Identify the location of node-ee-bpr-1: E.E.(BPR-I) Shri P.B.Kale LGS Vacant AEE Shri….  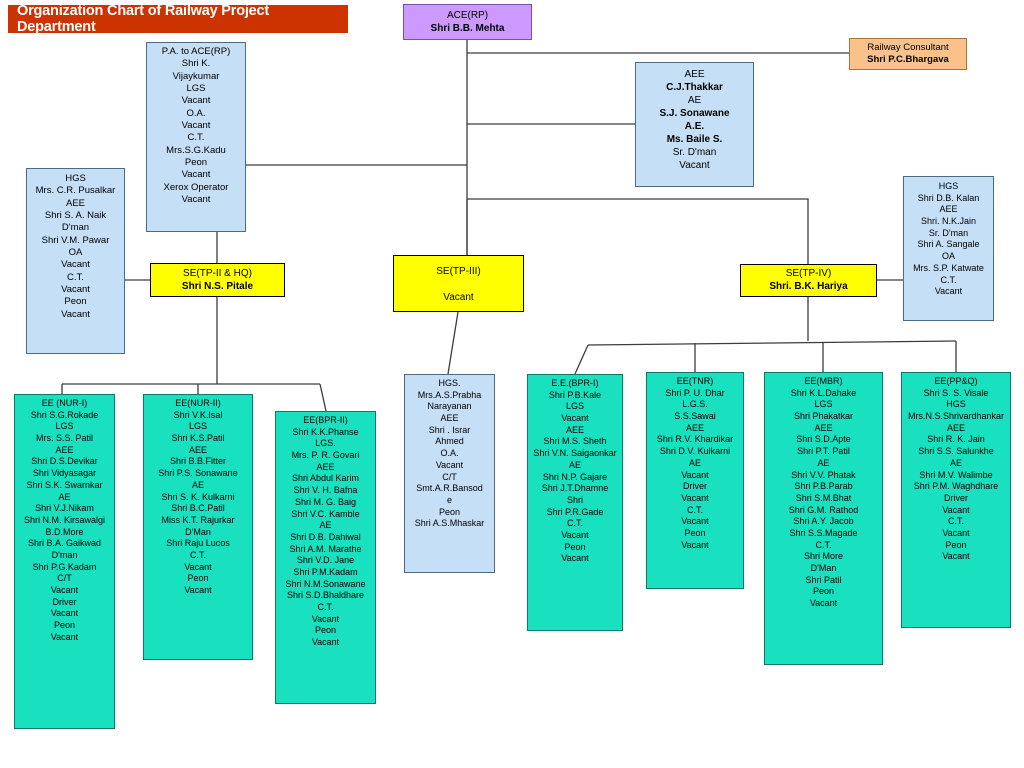
(575, 502).